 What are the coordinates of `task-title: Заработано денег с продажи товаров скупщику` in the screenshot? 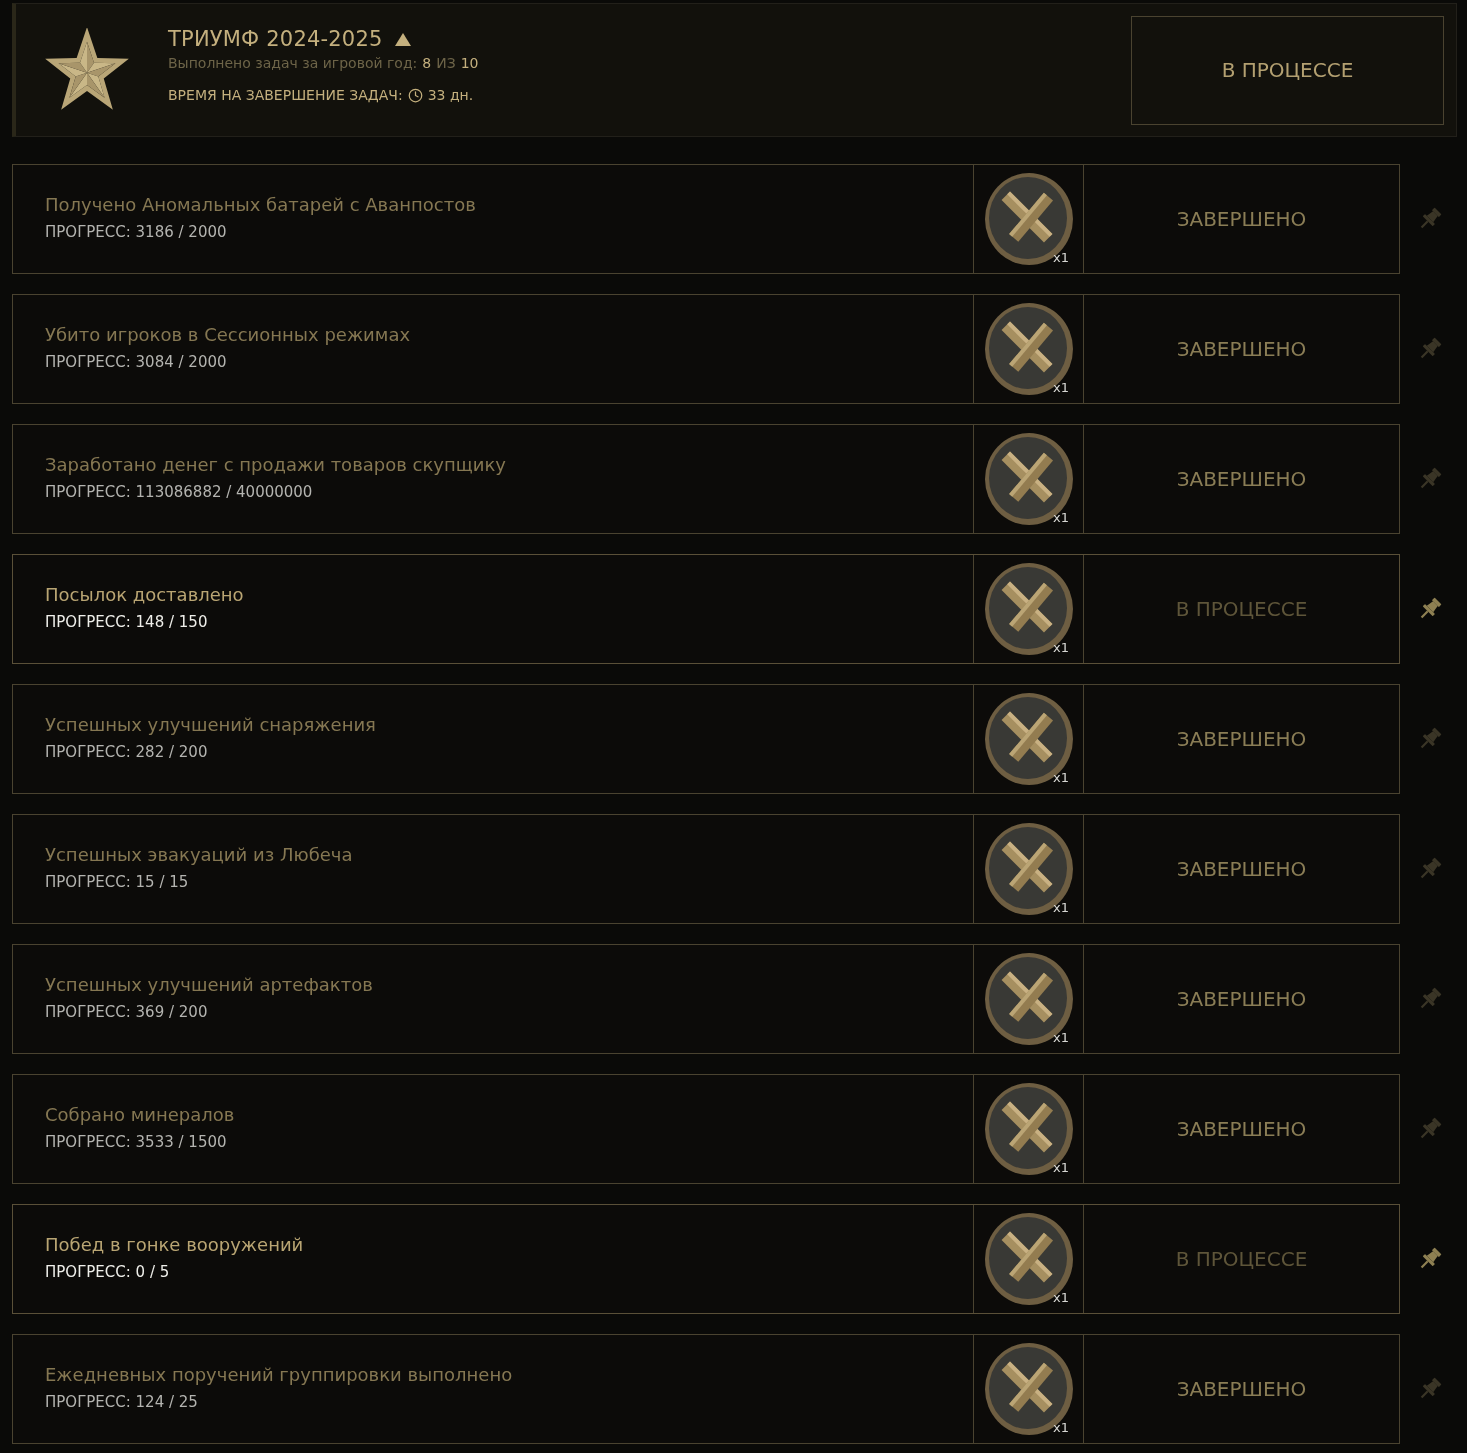 It's located at (275, 464).